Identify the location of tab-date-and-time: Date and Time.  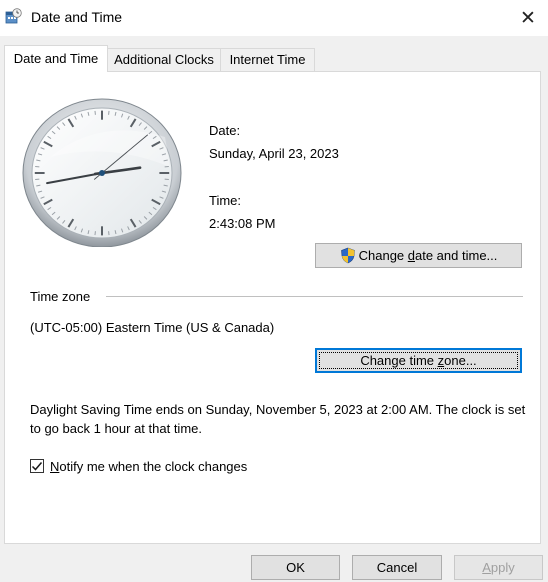
(56, 58).